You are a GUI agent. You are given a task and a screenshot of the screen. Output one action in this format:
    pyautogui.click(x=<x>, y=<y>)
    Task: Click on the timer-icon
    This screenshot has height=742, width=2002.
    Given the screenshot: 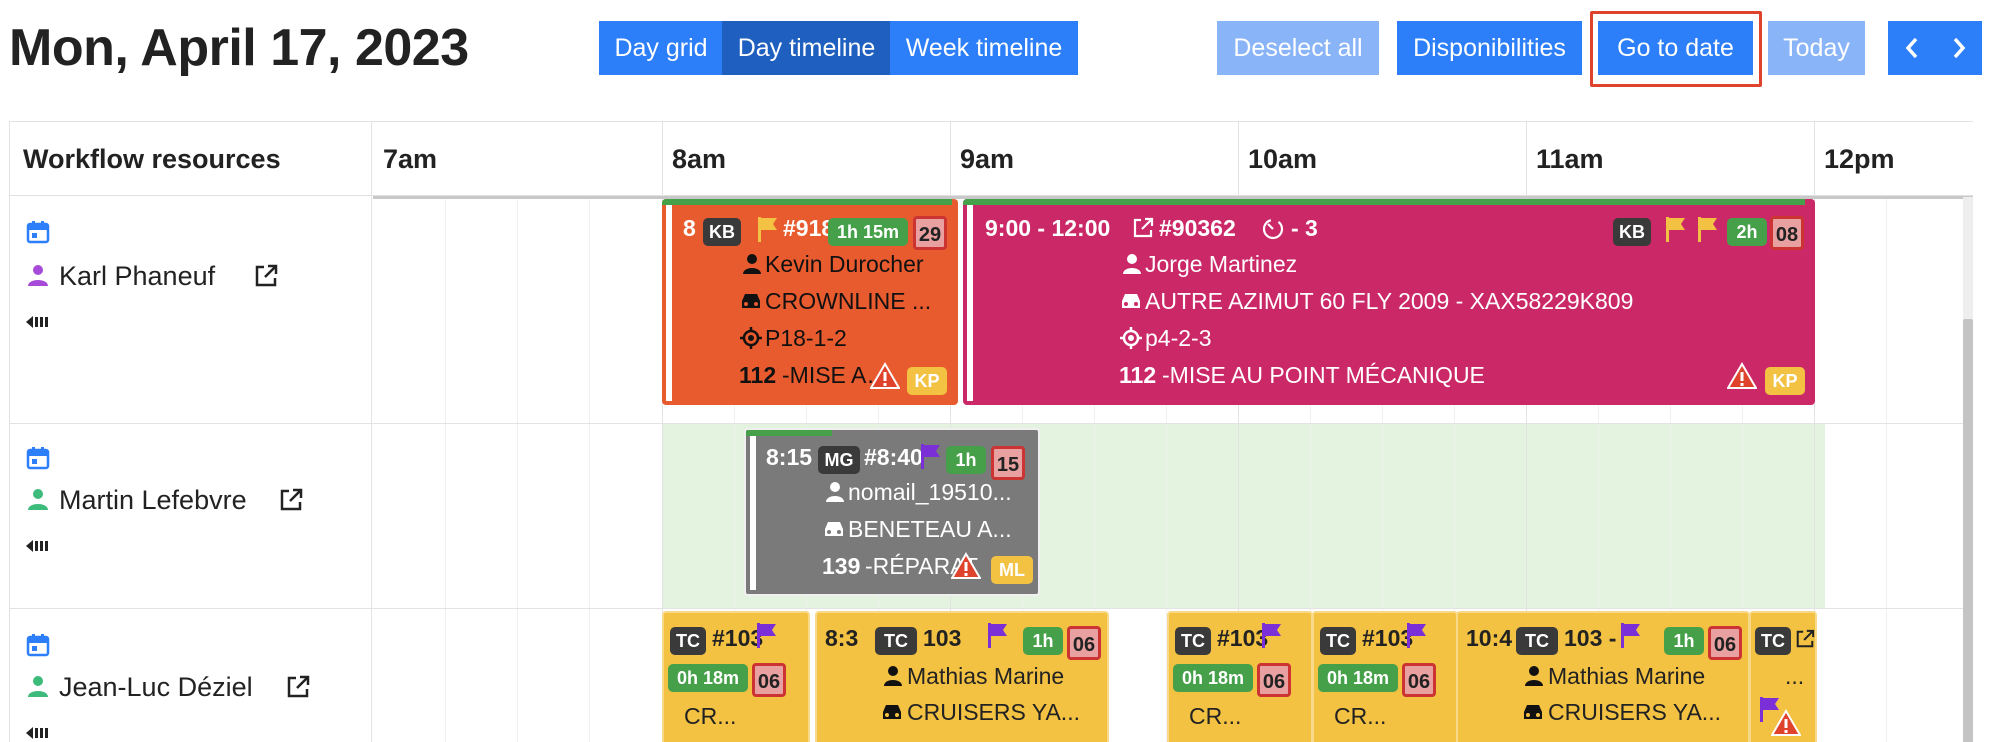 What is the action you would take?
    pyautogui.click(x=1273, y=229)
    